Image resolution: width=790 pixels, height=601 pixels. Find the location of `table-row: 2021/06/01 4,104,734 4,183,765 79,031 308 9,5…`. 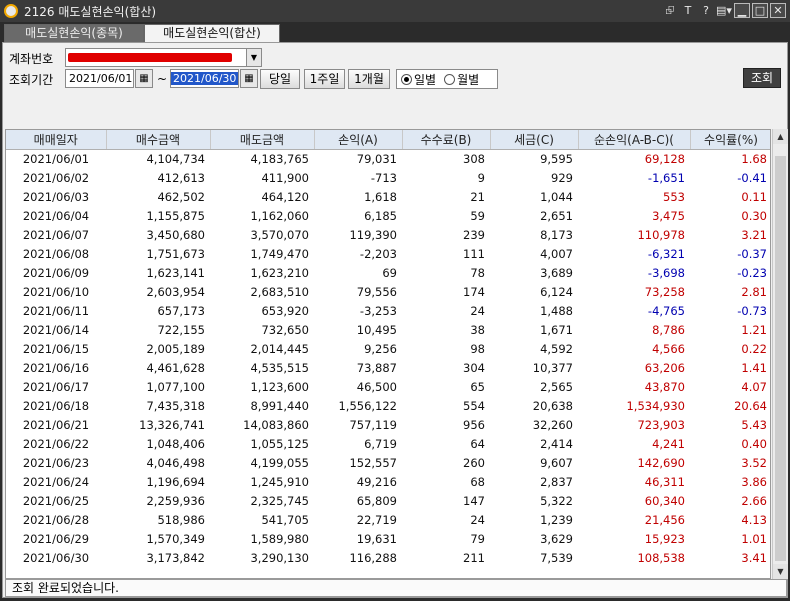

table-row: 2021/06/01 4,104,734 4,183,765 79,031 308 9,5… is located at coordinates (388, 158).